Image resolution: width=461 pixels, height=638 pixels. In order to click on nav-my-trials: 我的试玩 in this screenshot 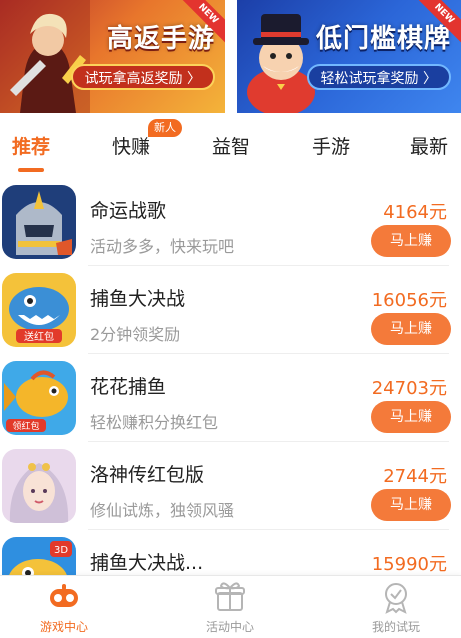, I will do `click(396, 607)`.